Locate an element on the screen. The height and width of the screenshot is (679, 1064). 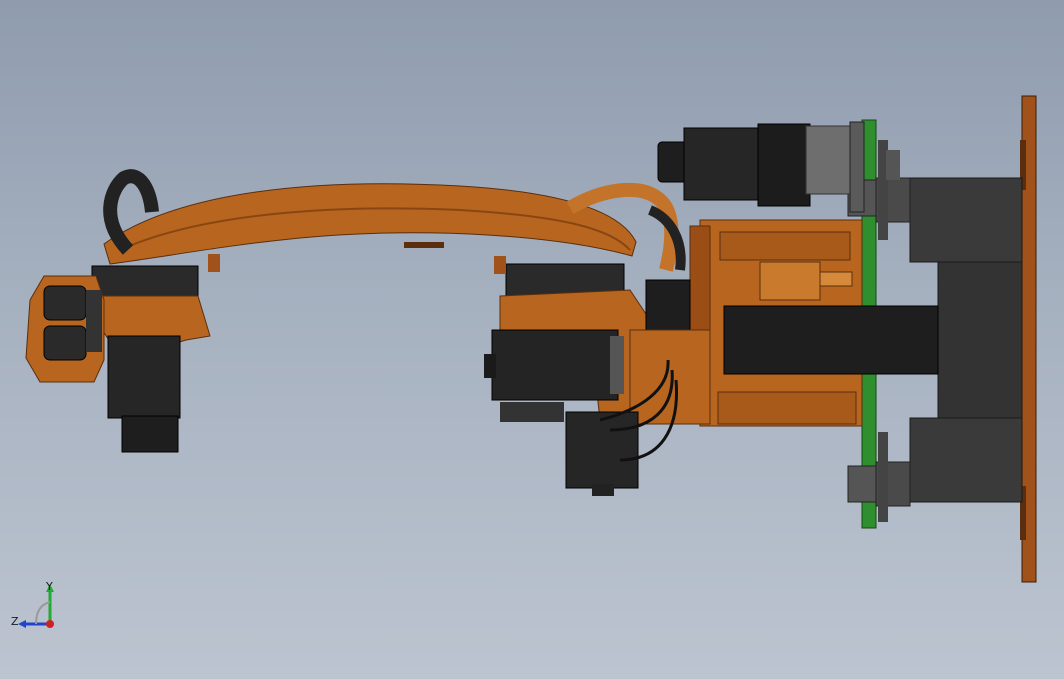
turret-body is located at coordinates (814, 323).